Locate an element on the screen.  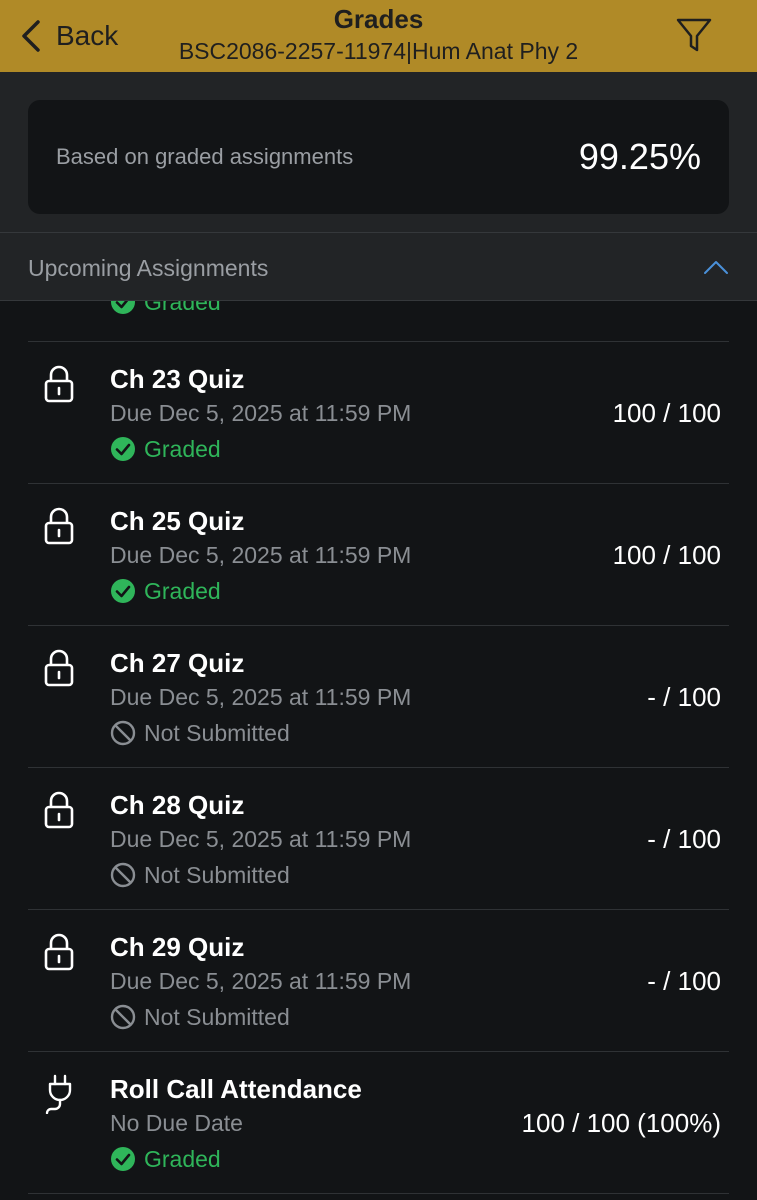
assignment-title: Ch 28 Quiz is located at coordinates (177, 805).